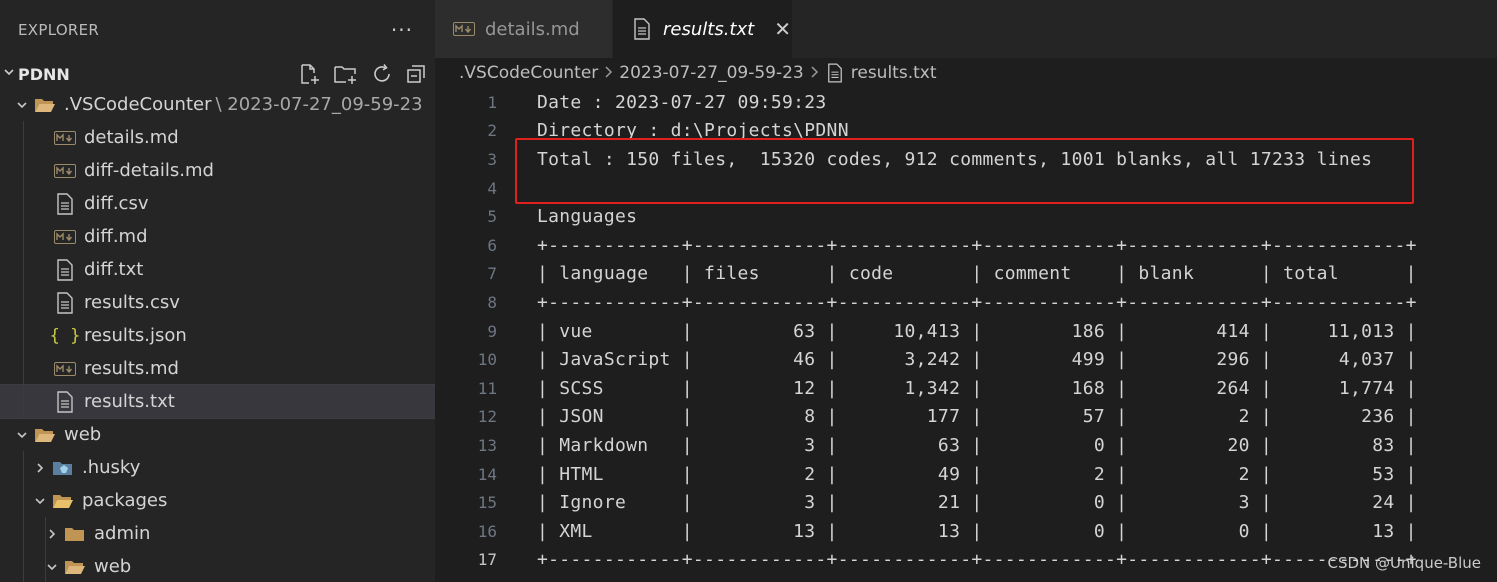 The height and width of the screenshot is (582, 1497). I want to click on tree-file-results-md: results.md, so click(217, 368).